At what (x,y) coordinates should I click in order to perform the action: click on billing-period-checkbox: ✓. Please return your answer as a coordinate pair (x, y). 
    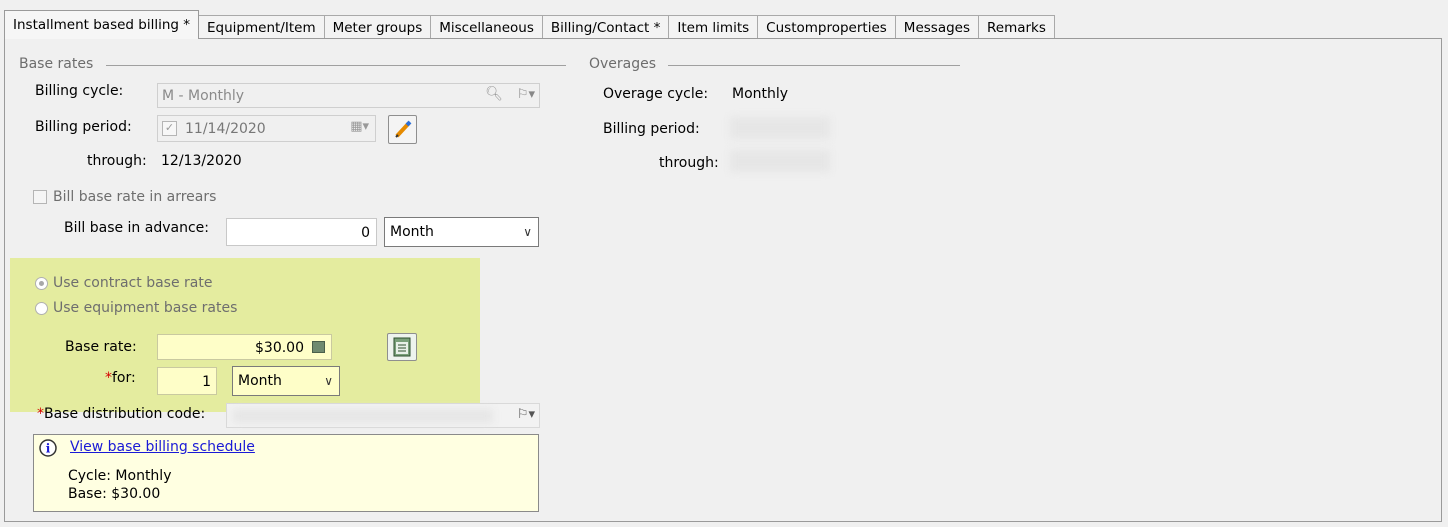
    Looking at the image, I should click on (169, 128).